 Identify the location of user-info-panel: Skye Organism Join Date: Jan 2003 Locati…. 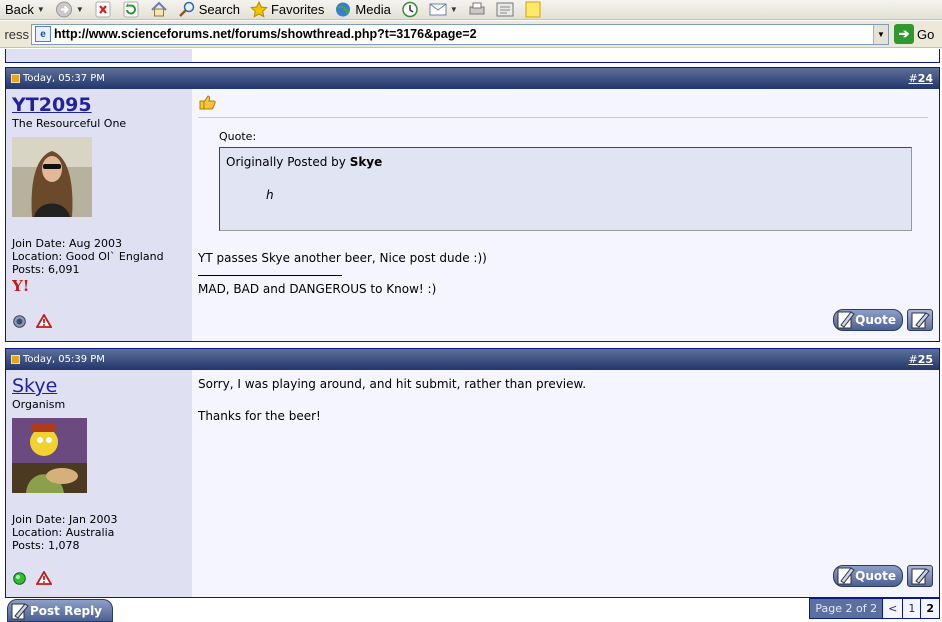
(99, 483).